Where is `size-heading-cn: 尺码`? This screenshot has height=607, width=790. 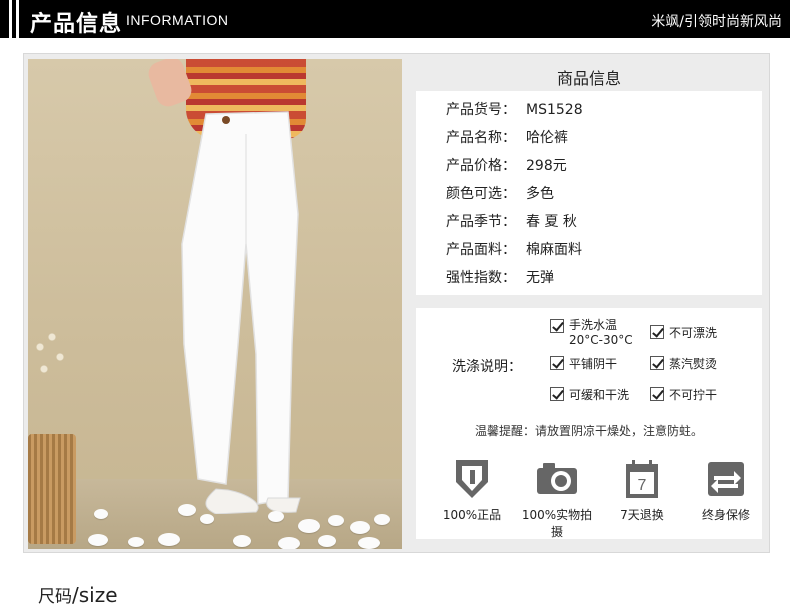
size-heading-cn: 尺码 is located at coordinates (55, 597).